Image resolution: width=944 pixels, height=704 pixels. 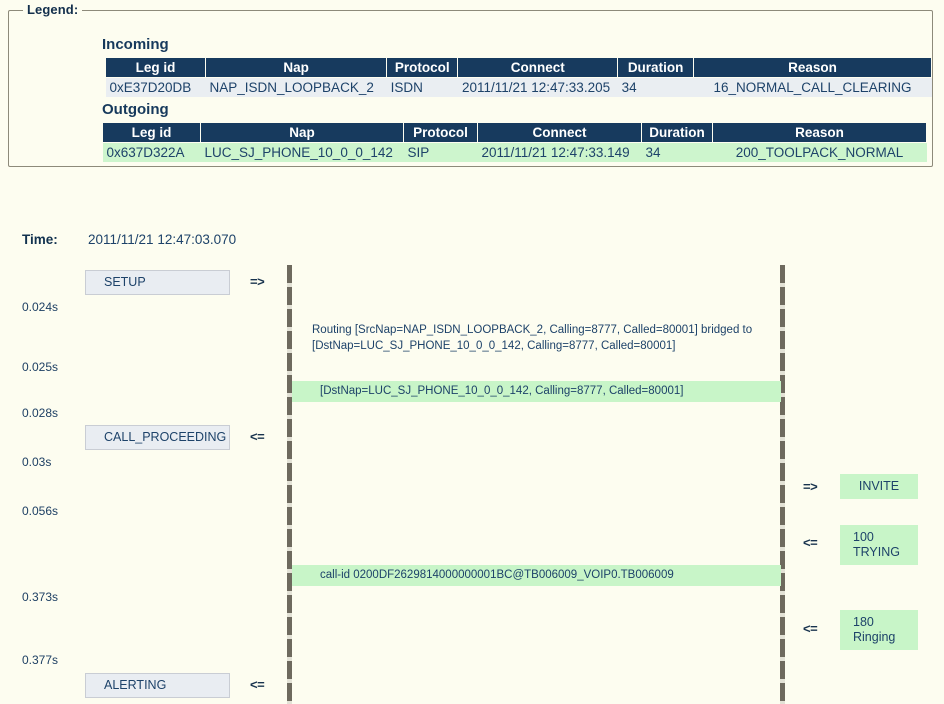 I want to click on arrow-setup-icon: =>, so click(x=257, y=281).